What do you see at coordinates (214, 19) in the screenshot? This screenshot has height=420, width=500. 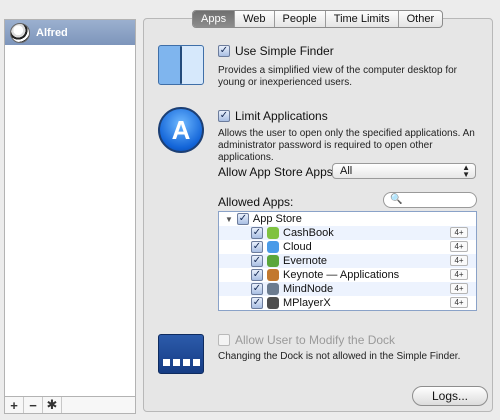 I see `tab-apps: Apps` at bounding box center [214, 19].